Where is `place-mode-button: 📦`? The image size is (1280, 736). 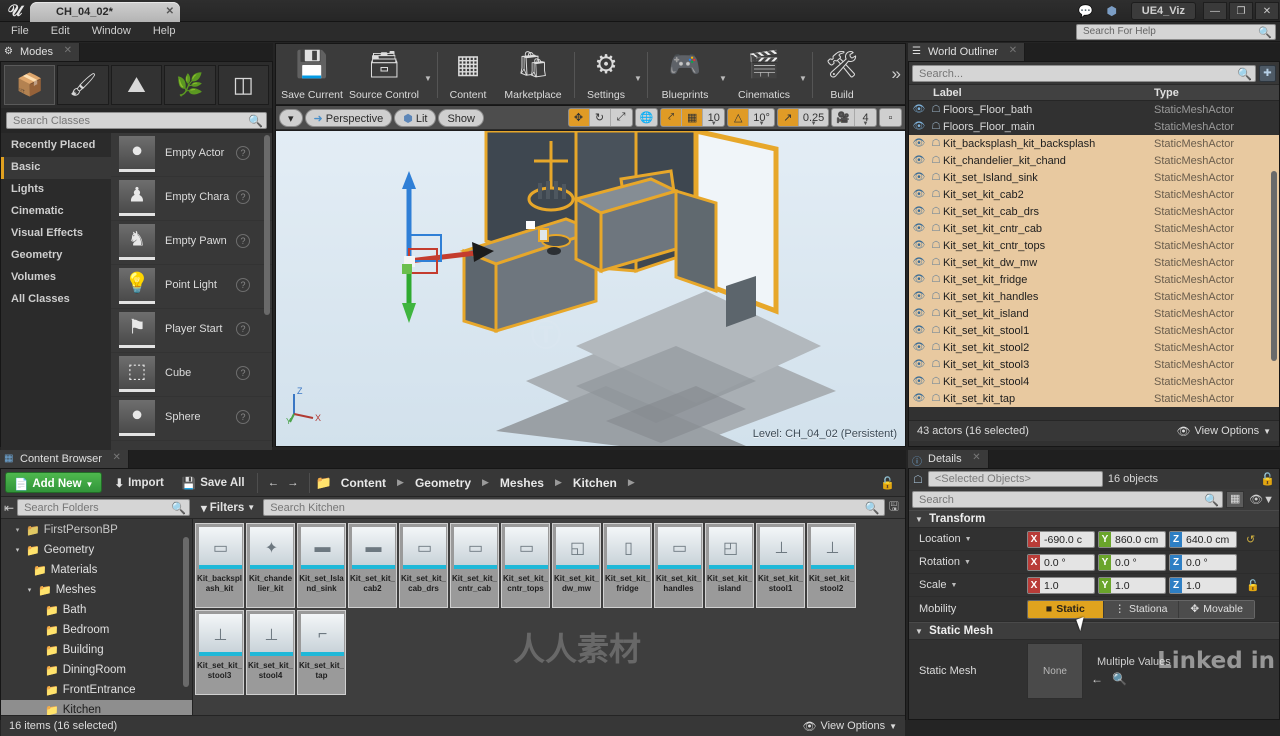 place-mode-button: 📦 is located at coordinates (30, 85).